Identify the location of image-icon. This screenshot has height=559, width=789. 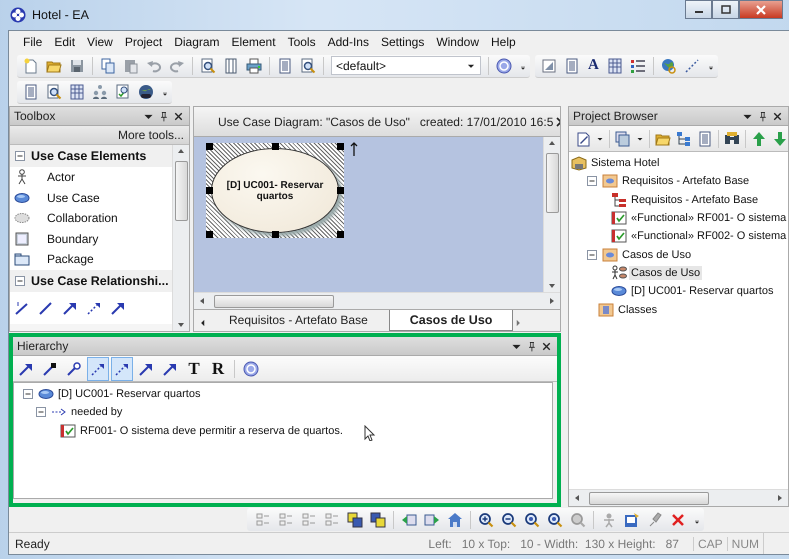
(549, 66).